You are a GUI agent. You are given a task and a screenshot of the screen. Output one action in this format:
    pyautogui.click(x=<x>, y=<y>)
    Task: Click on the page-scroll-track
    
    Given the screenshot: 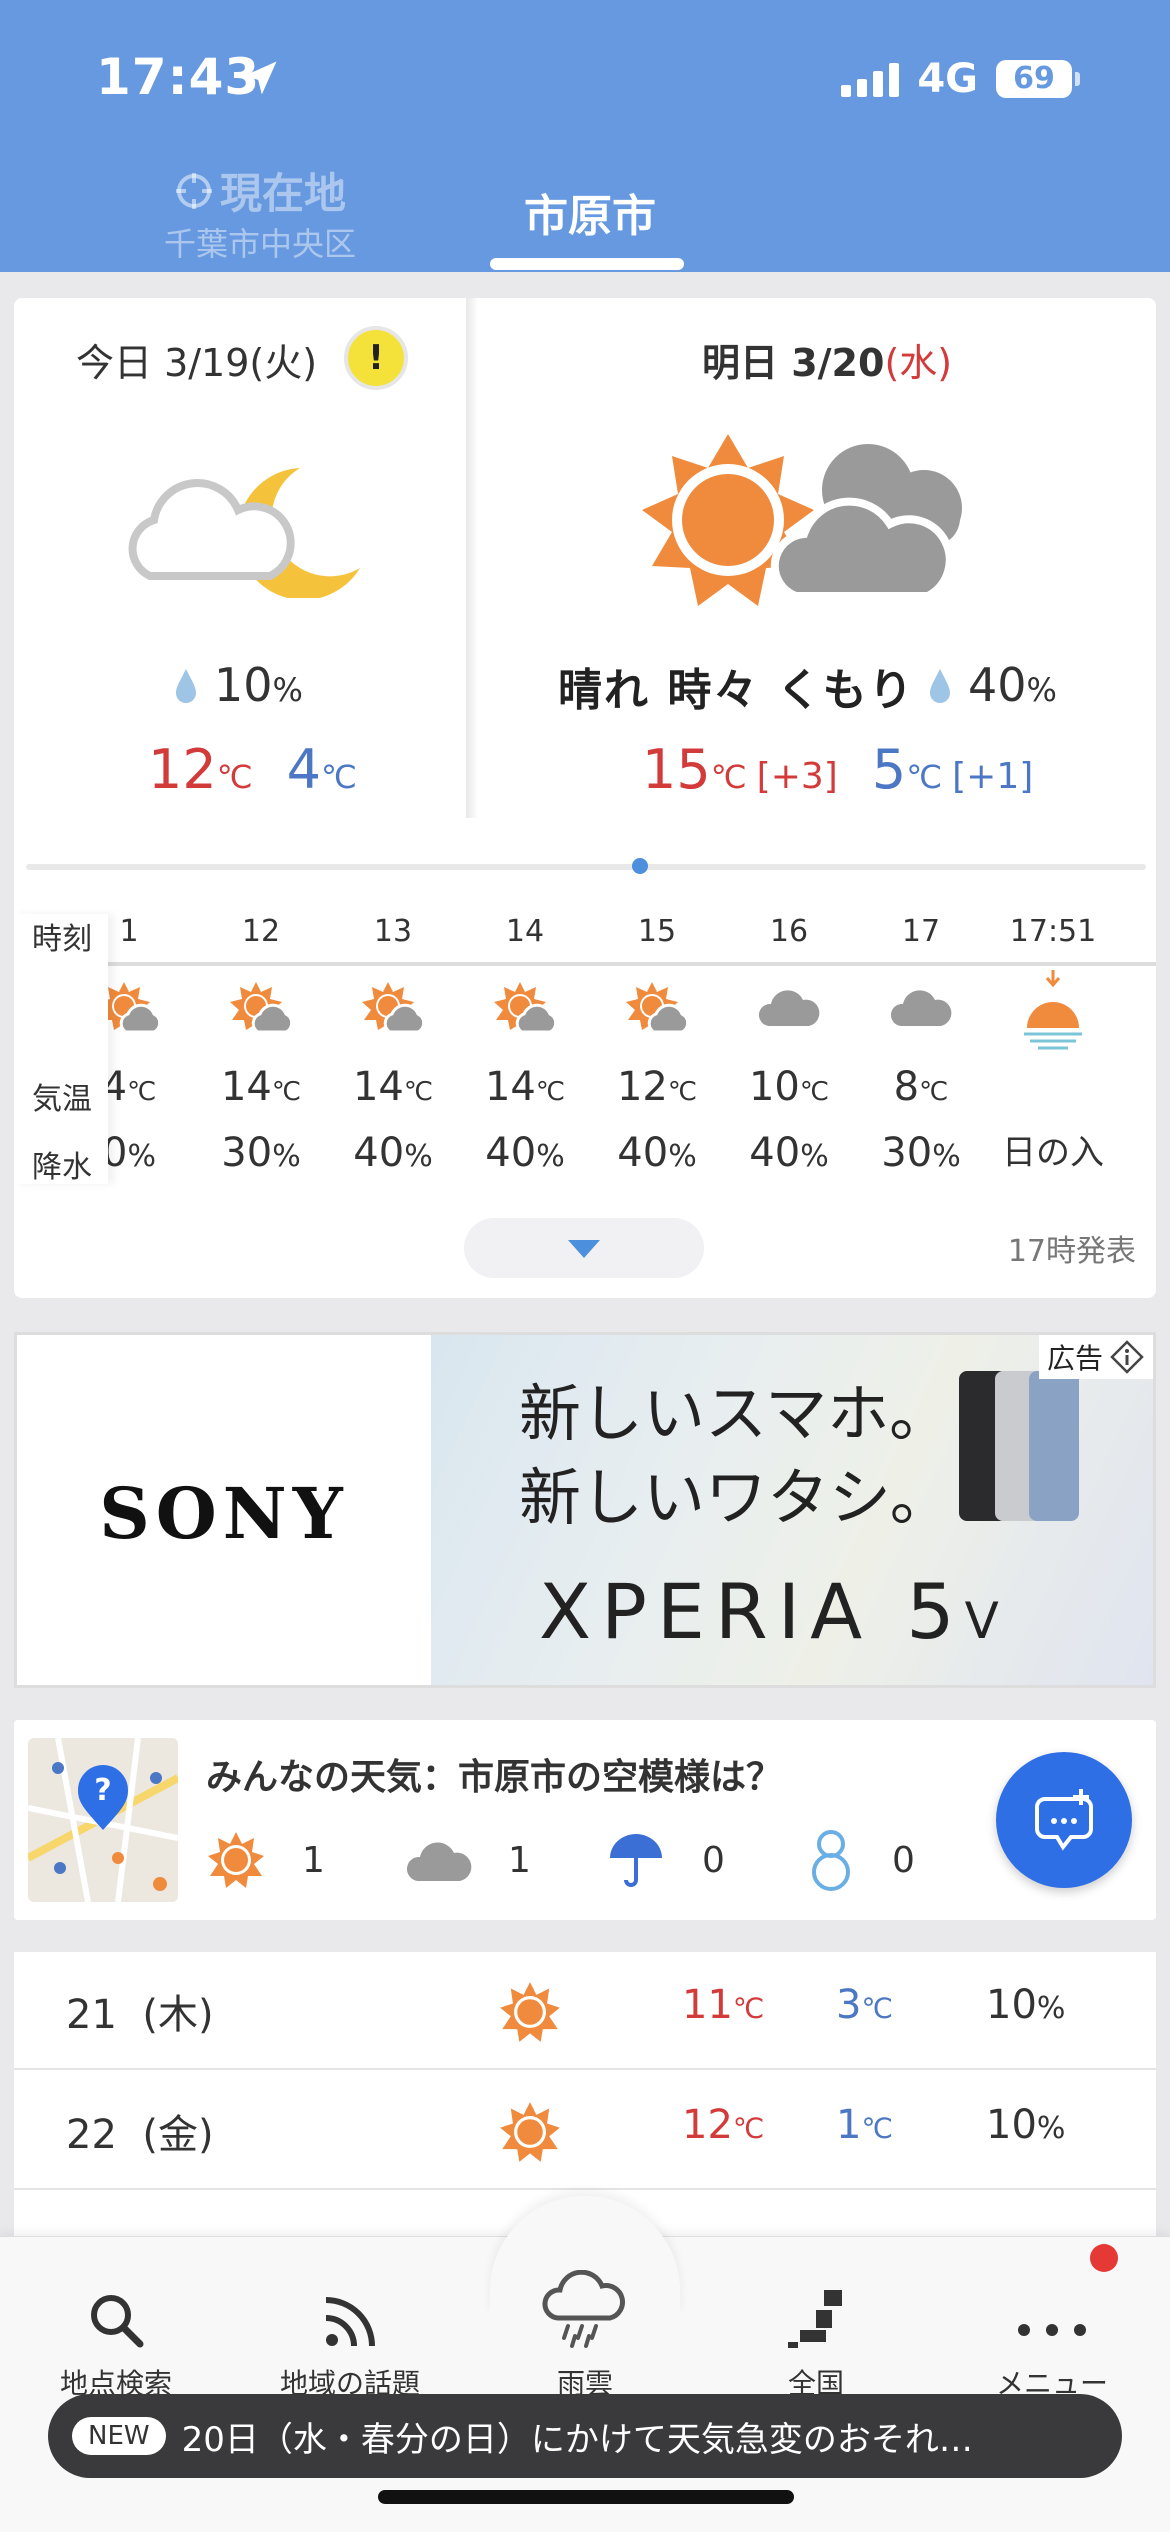 What is the action you would take?
    pyautogui.click(x=586, y=867)
    